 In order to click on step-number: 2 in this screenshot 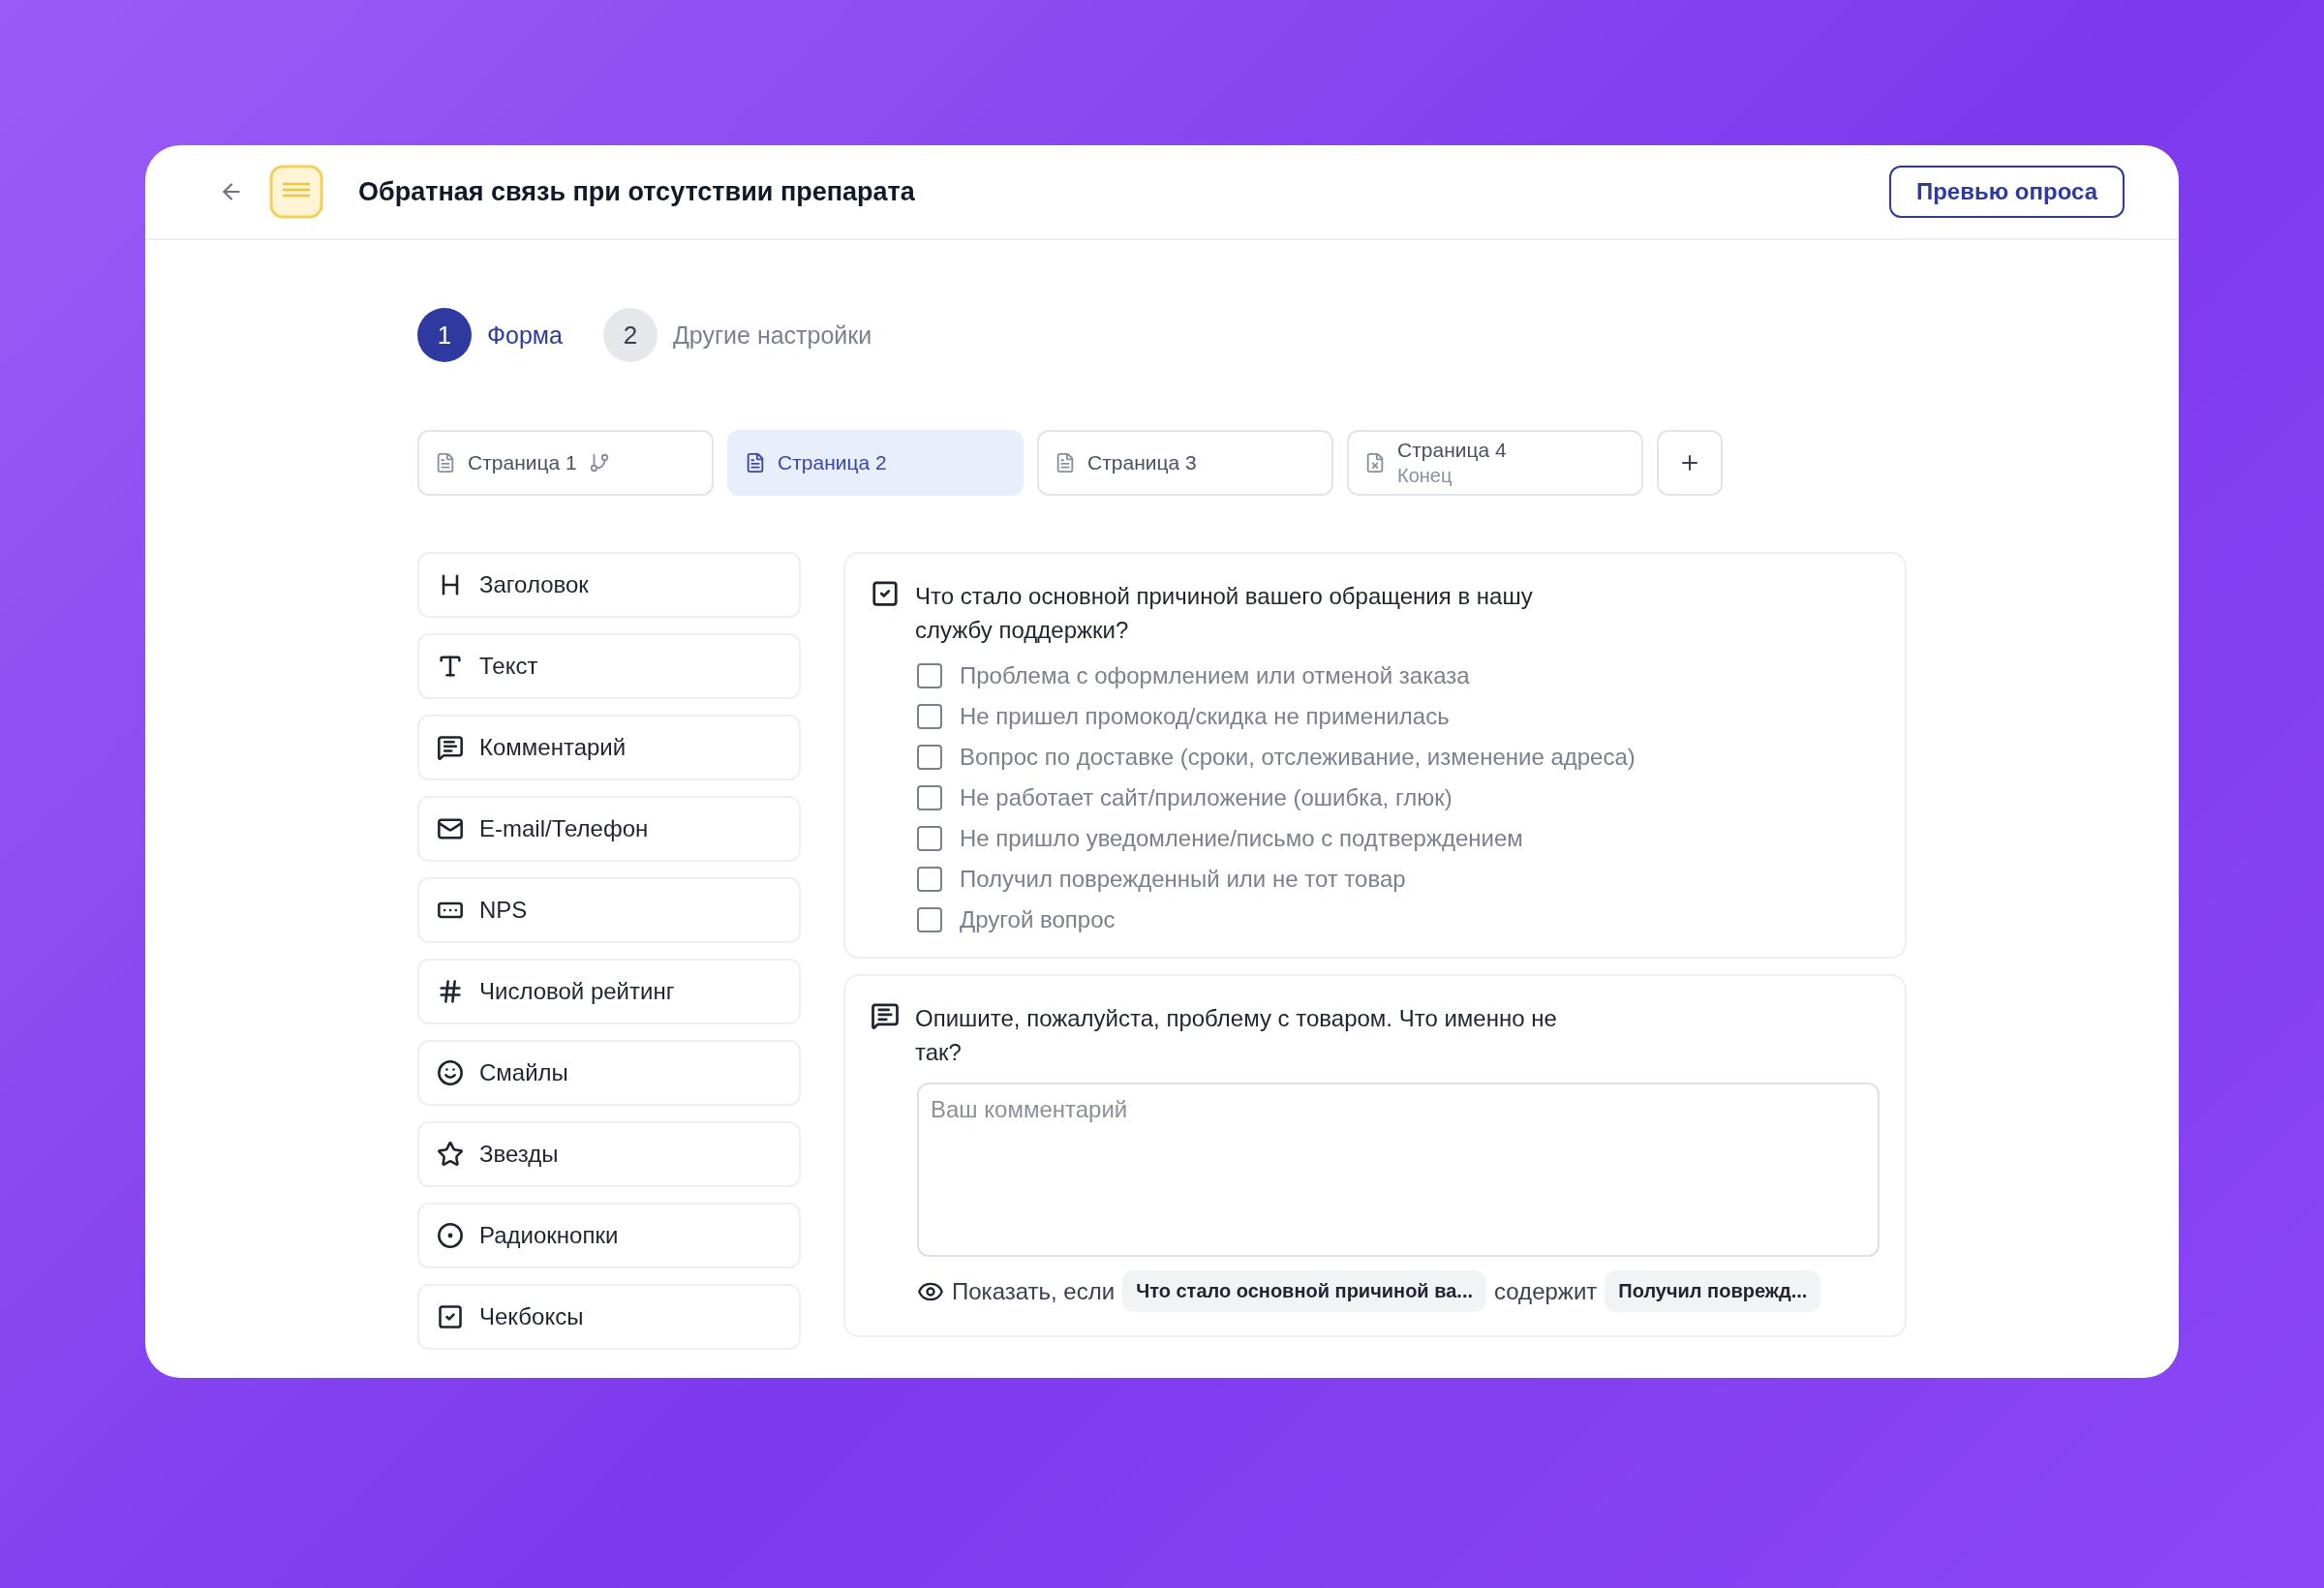, I will do `click(629, 335)`.